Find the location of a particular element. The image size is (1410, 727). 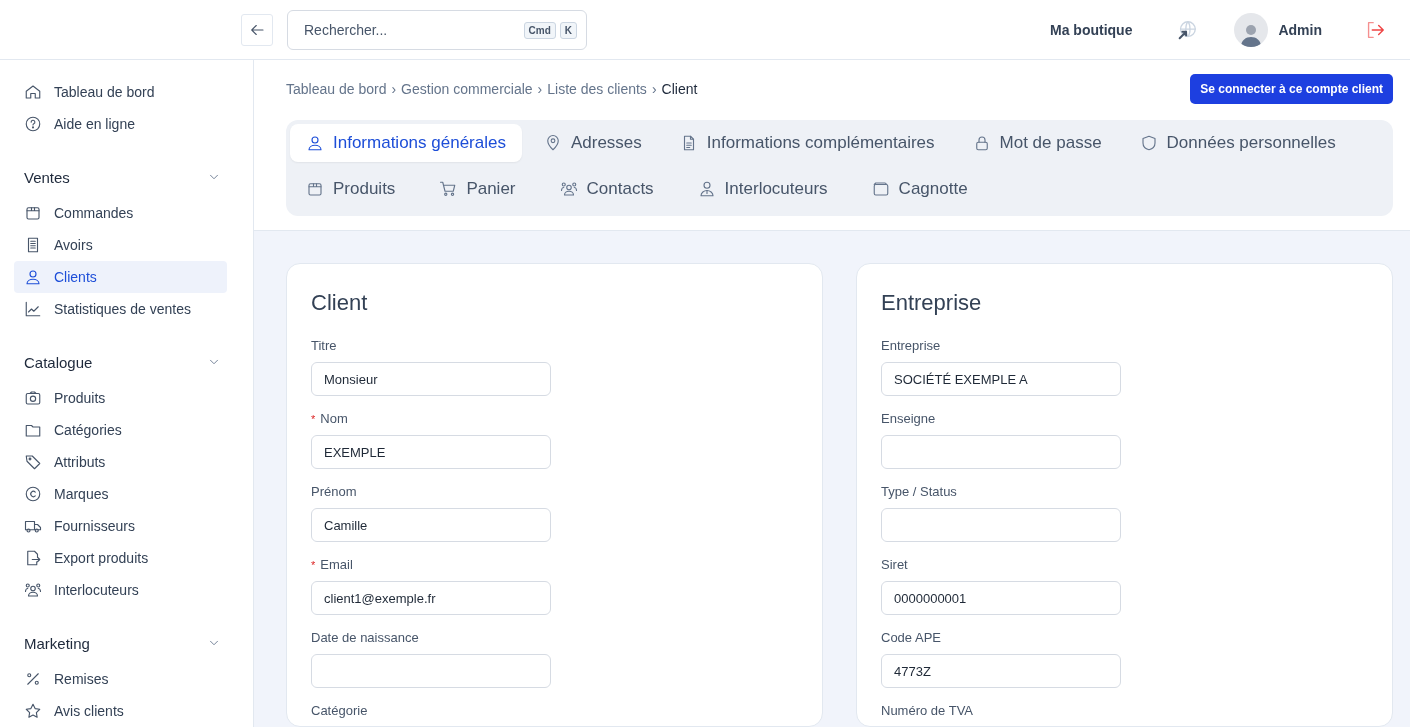

globe-icon is located at coordinates (1187, 29).